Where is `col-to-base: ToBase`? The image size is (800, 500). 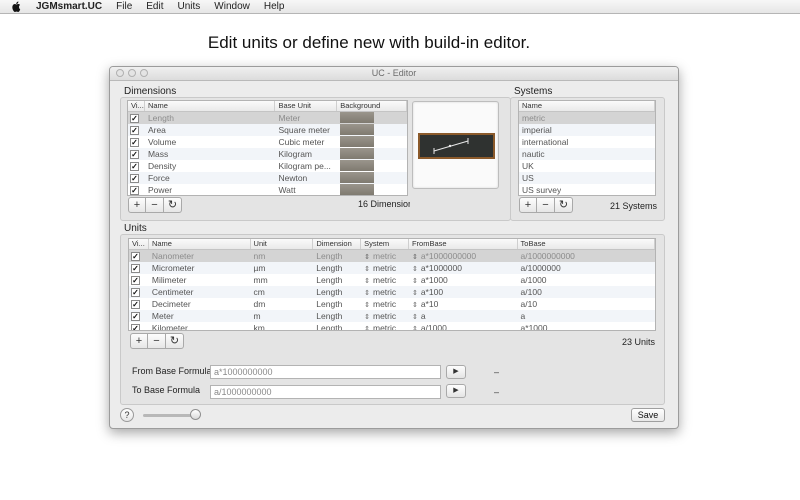 col-to-base: ToBase is located at coordinates (586, 244).